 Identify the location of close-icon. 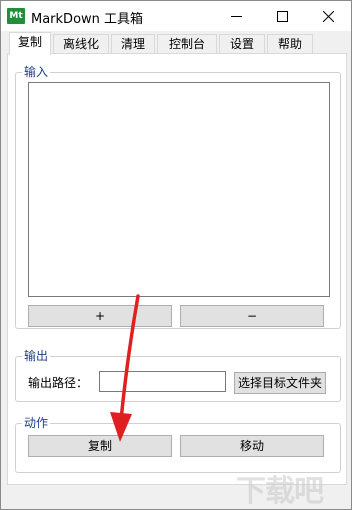
(328, 16).